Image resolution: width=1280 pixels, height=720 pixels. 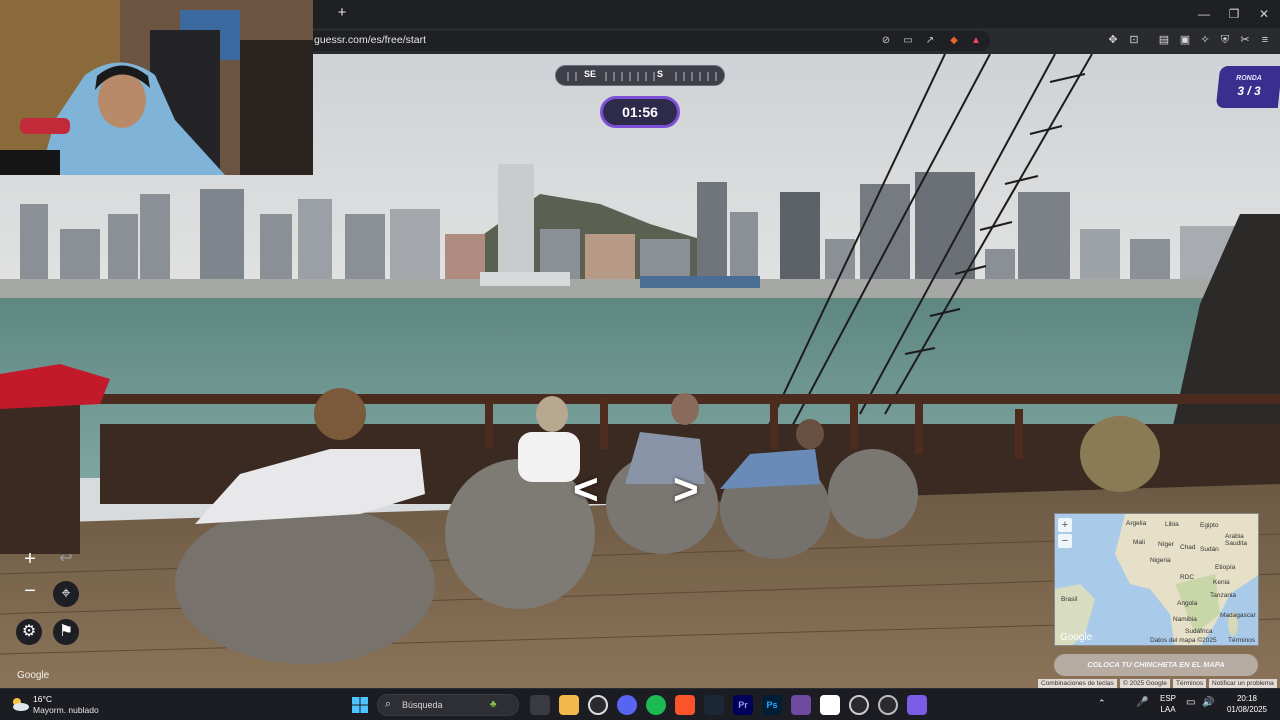 What do you see at coordinates (1156, 665) in the screenshot?
I see `place-pin-button: COLOCA TU CHINCHETA EN EL MAPA` at bounding box center [1156, 665].